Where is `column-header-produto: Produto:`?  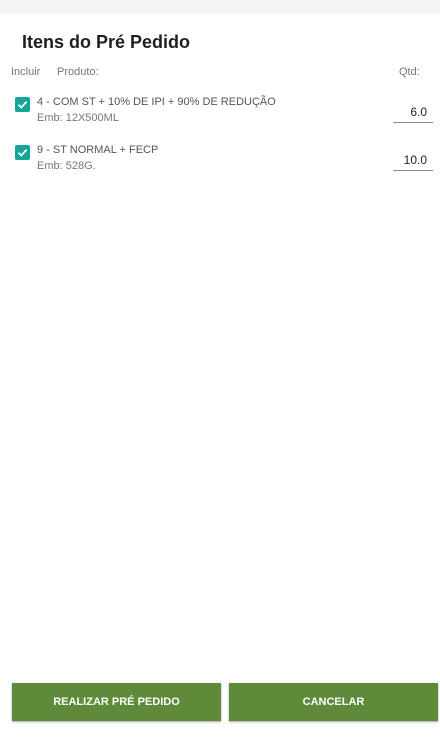 column-header-produto: Produto: is located at coordinates (78, 72).